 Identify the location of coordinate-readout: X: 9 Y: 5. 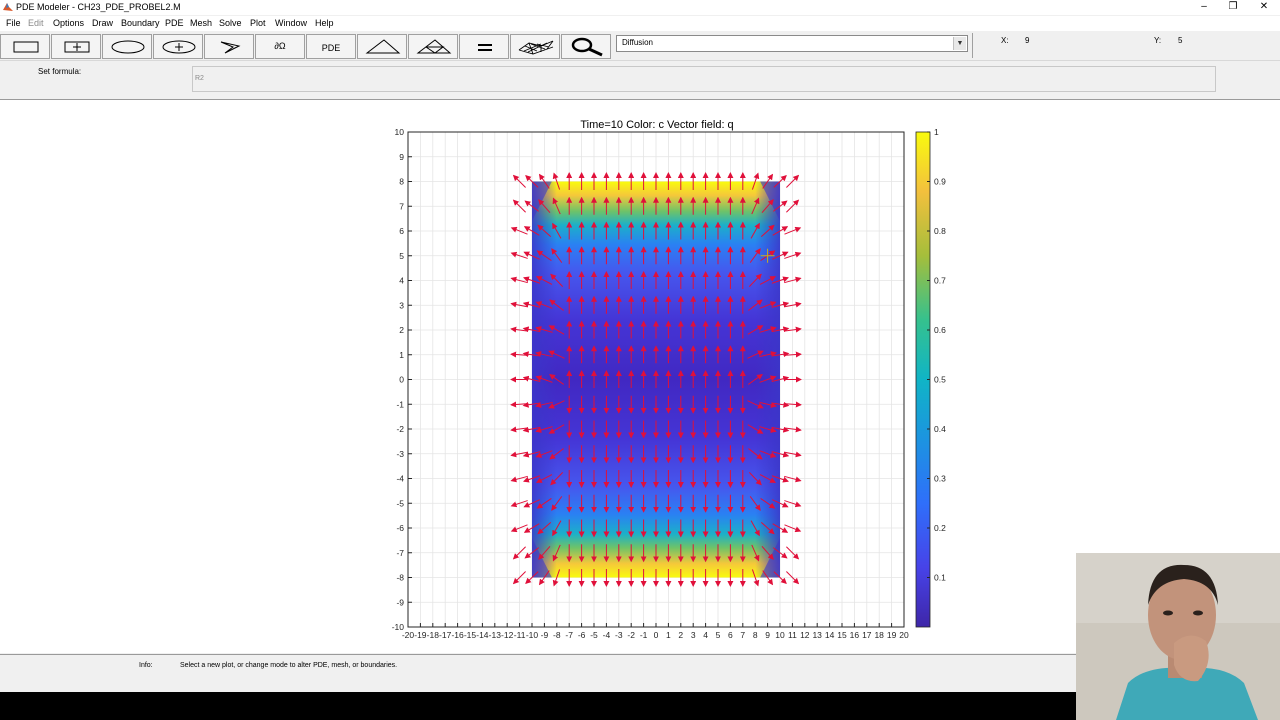
(1126, 45).